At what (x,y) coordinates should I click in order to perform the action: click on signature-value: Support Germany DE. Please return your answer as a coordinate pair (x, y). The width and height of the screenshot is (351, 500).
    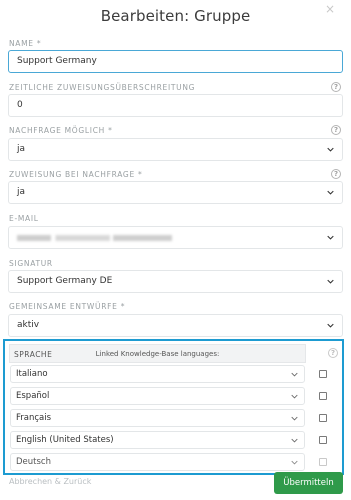
    Looking at the image, I should click on (65, 281).